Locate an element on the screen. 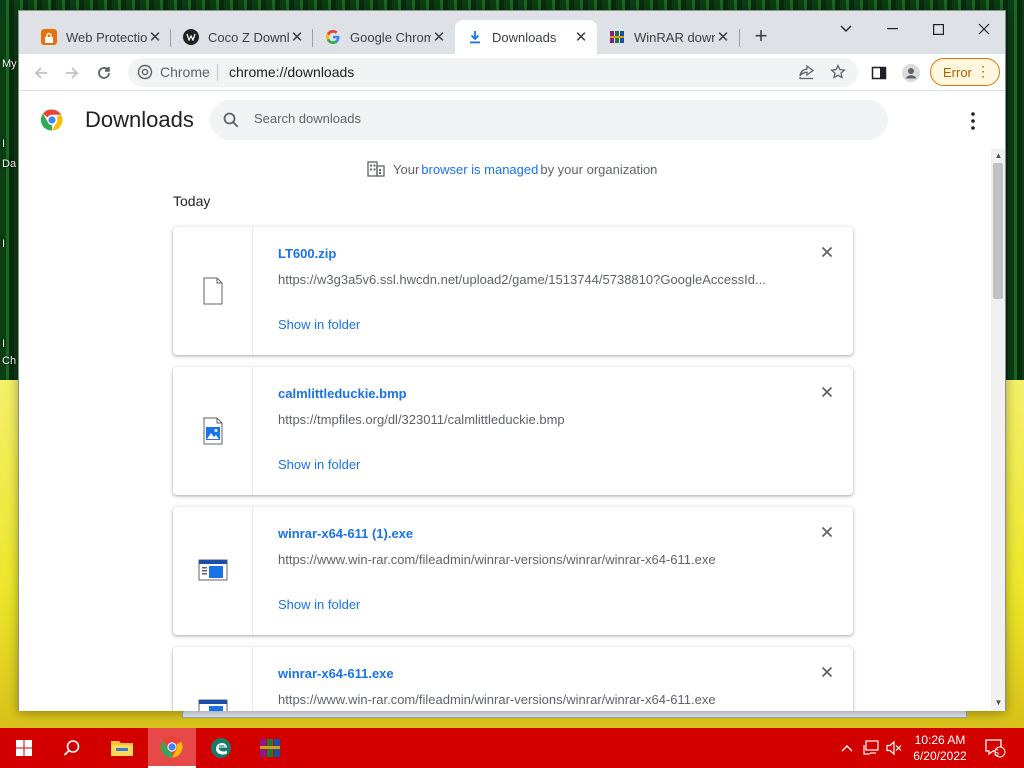 Image resolution: width=1024 pixels, height=768 pixels. tab-title: Downloads is located at coordinates (524, 37).